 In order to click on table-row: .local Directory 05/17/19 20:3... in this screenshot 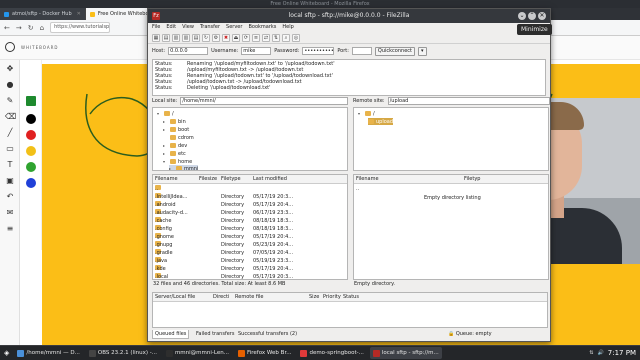, I will do `click(250, 276)`.